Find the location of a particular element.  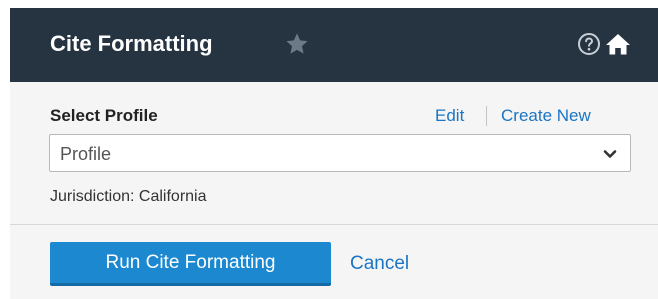

home-icon is located at coordinates (618, 44).